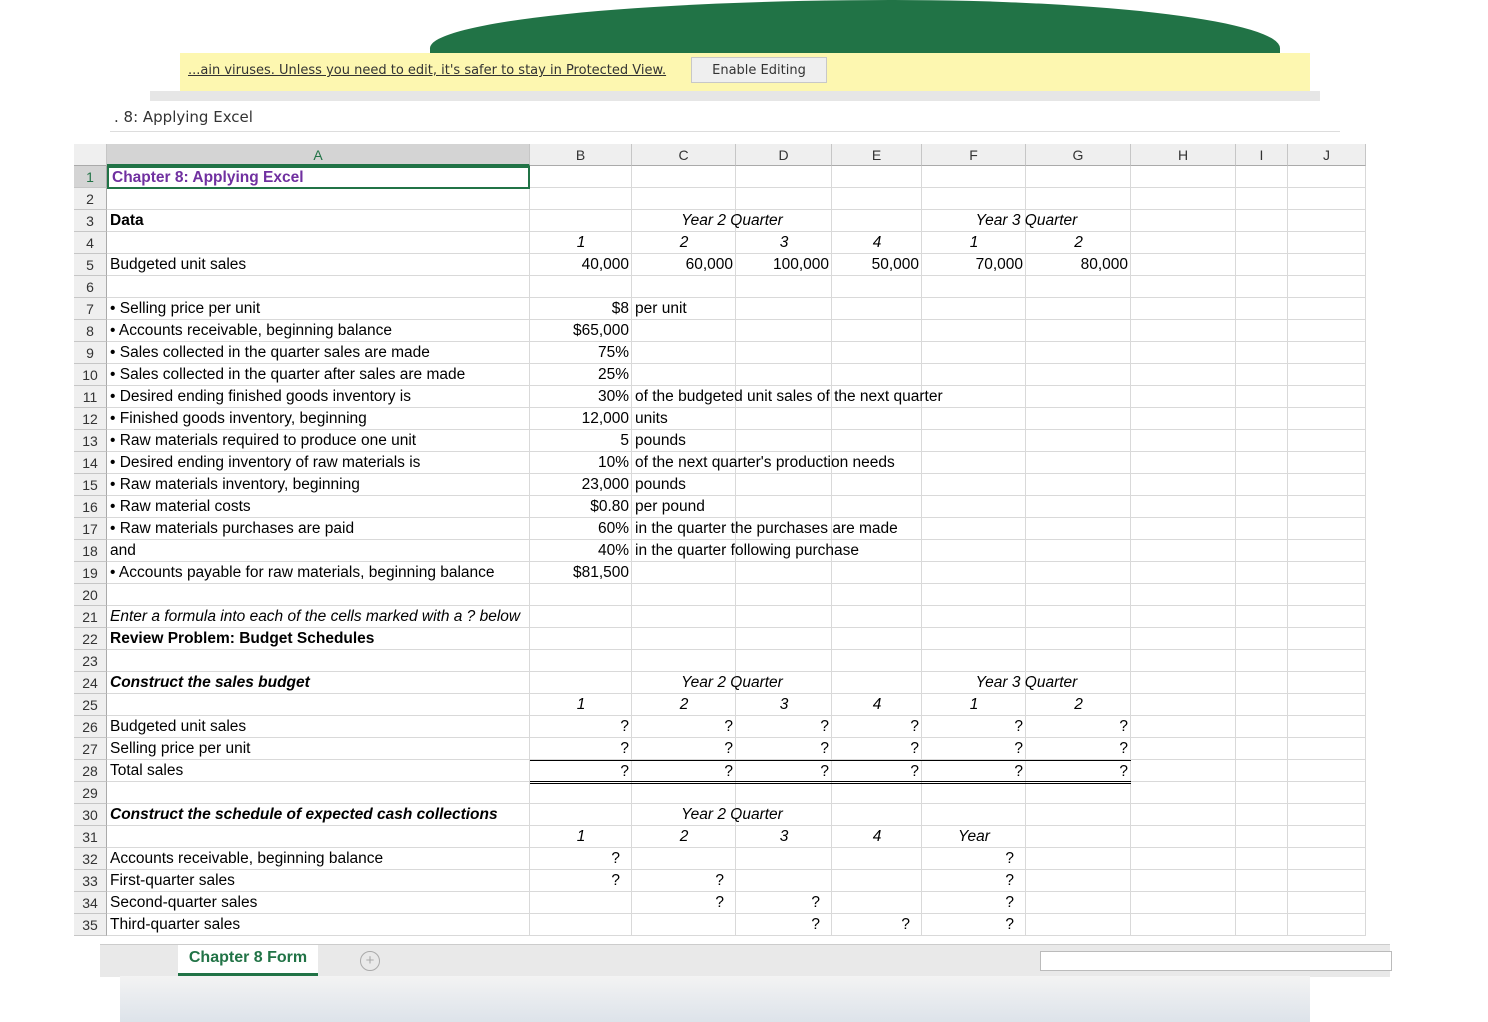 This screenshot has height=1022, width=1488. Describe the element at coordinates (90, 485) in the screenshot. I see `row-header-15: 15` at that location.